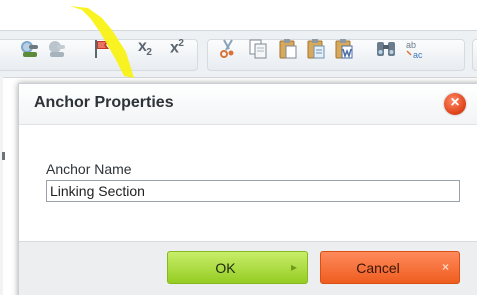 The image size is (477, 295). Describe the element at coordinates (1, 186) in the screenshot. I see `editor-left-edge` at that location.